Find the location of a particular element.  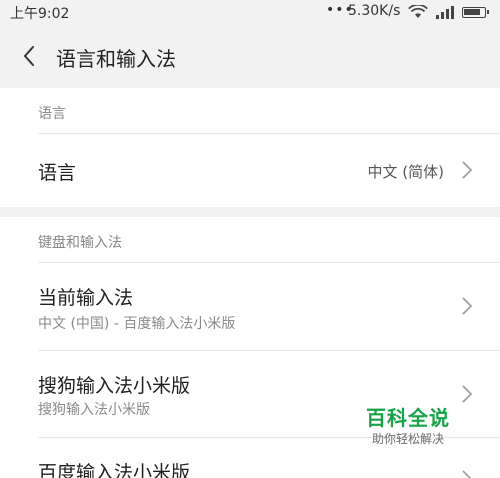

page-title: 语言和输入法 is located at coordinates (116, 59).